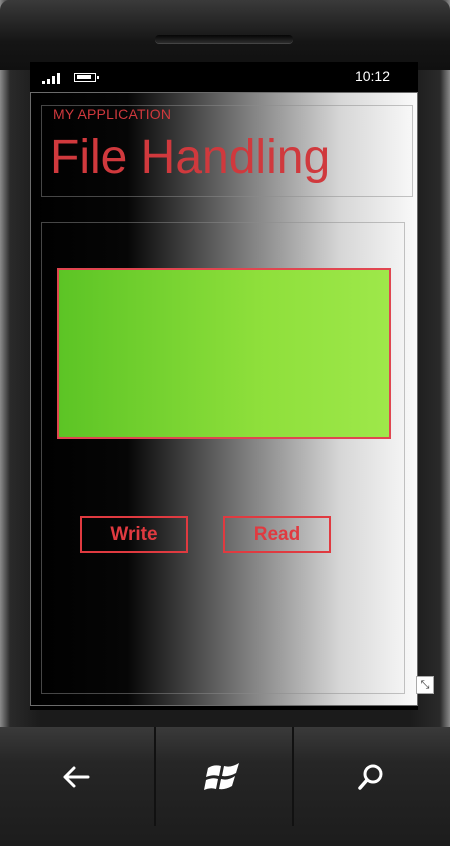 The width and height of the screenshot is (450, 846). Describe the element at coordinates (224, 39) in the screenshot. I see `earpiece-speaker` at that location.